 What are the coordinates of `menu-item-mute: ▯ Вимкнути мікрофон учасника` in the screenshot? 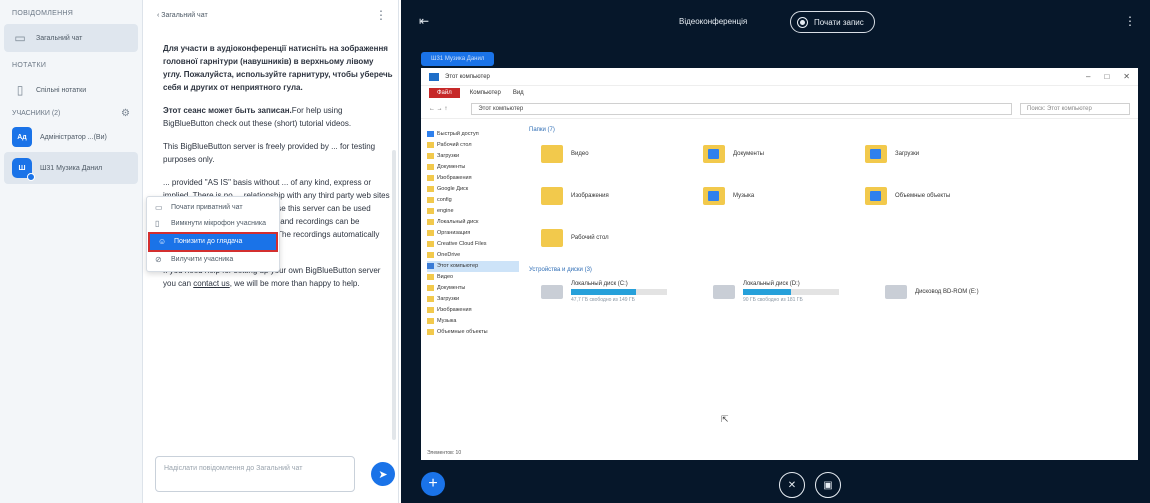 It's located at (213, 224).